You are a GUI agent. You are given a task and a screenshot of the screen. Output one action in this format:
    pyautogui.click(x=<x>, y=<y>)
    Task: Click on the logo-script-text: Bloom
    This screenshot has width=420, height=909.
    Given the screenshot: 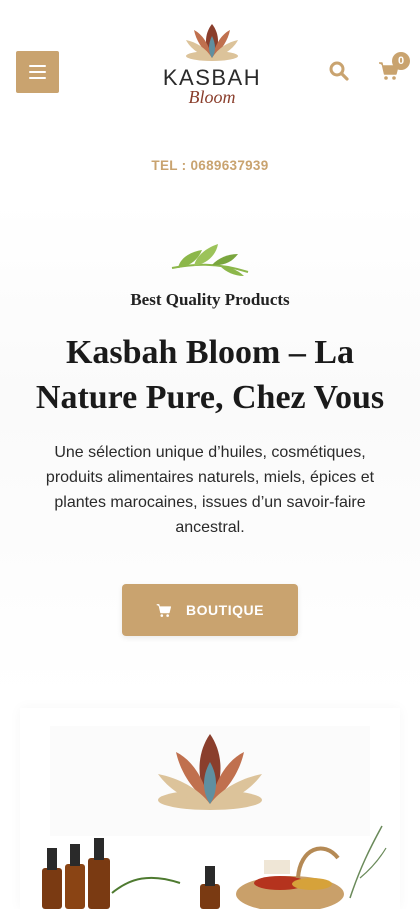 What is the action you would take?
    pyautogui.click(x=212, y=97)
    